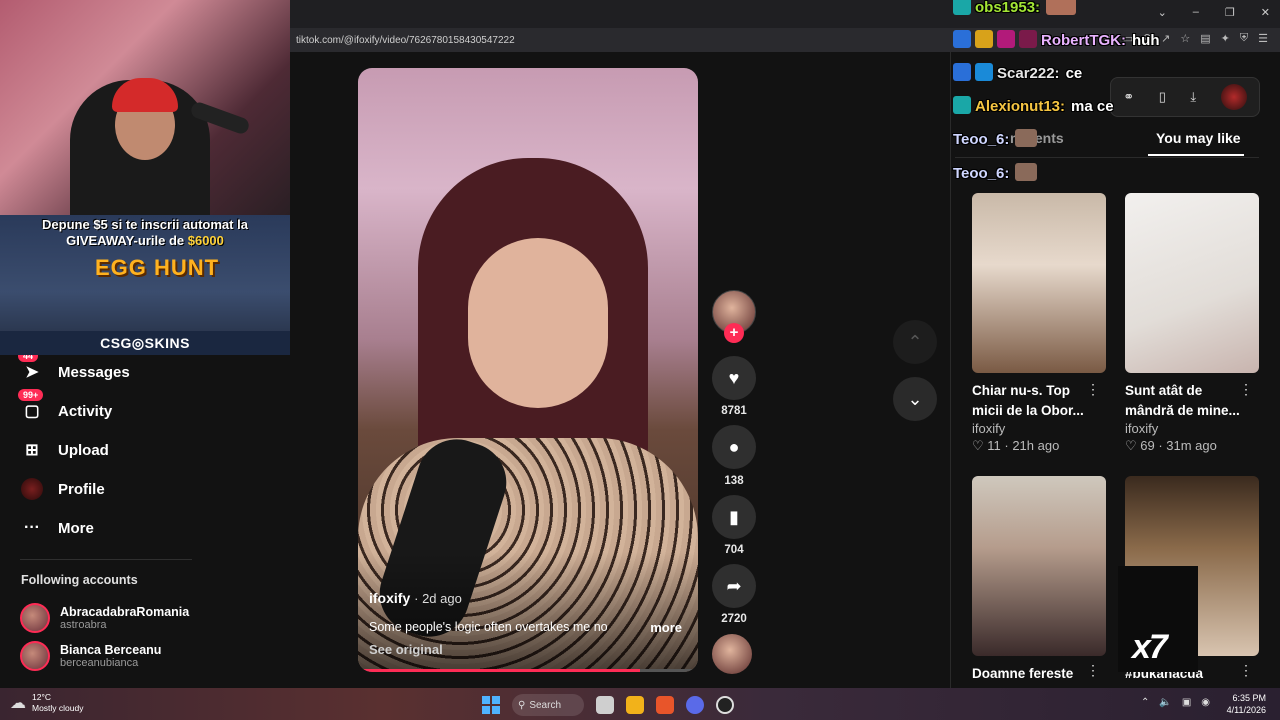  What do you see at coordinates (1198, 138) in the screenshot?
I see `tab-you-may-like: You may like` at bounding box center [1198, 138].